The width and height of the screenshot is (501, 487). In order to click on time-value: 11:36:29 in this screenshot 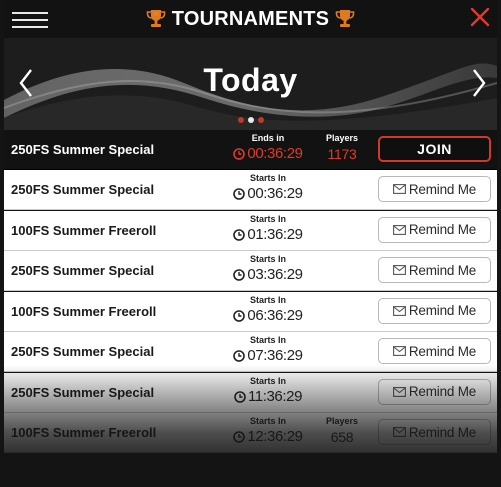, I will do `click(275, 396)`.